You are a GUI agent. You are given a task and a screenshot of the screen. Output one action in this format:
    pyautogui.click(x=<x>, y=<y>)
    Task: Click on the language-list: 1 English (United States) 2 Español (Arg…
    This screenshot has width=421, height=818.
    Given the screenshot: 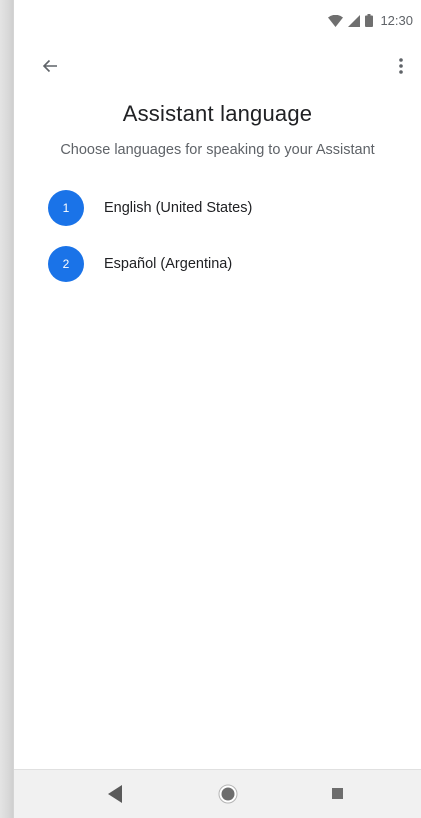 What is the action you would take?
    pyautogui.click(x=228, y=246)
    